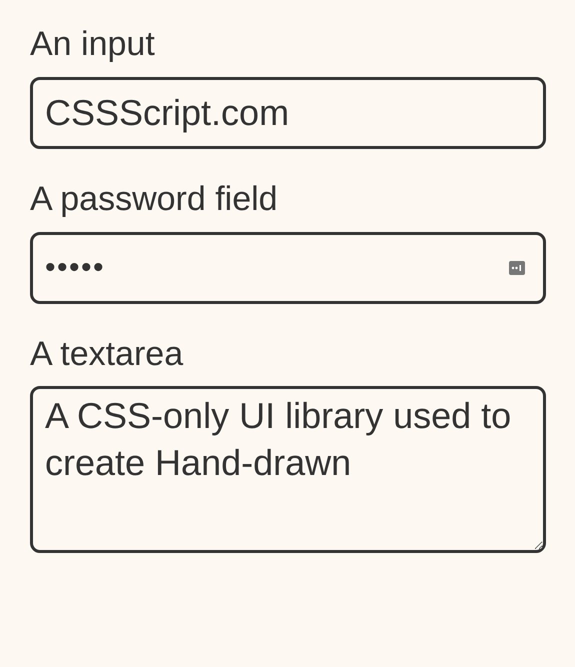 The image size is (575, 667). I want to click on password-input: •••••, so click(288, 268).